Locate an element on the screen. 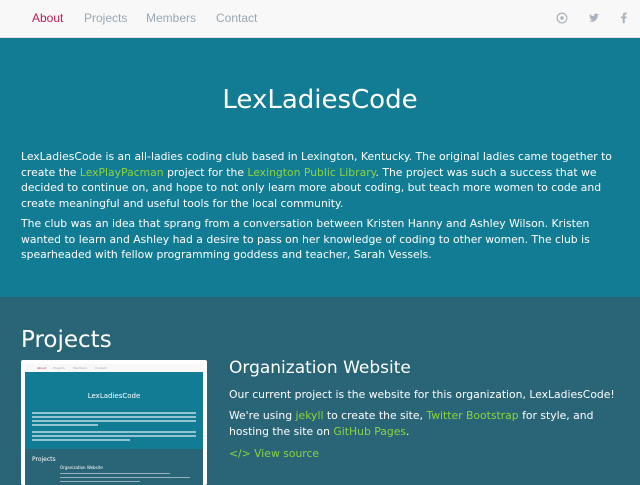 Image resolution: width=640 pixels, height=485 pixels. site-title: LexLadiesCode is located at coordinates (320, 100).